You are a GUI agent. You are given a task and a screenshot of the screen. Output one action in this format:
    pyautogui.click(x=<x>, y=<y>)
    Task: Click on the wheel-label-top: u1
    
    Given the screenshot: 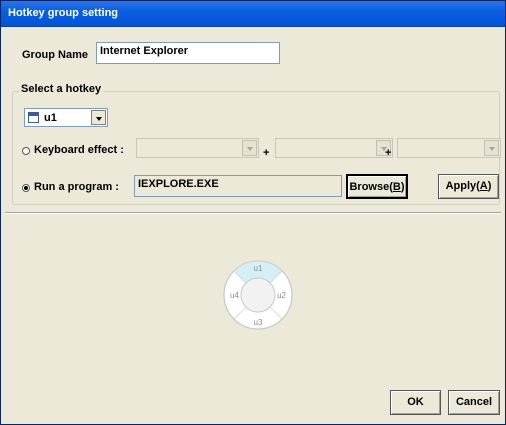 What is the action you would take?
    pyautogui.click(x=258, y=268)
    